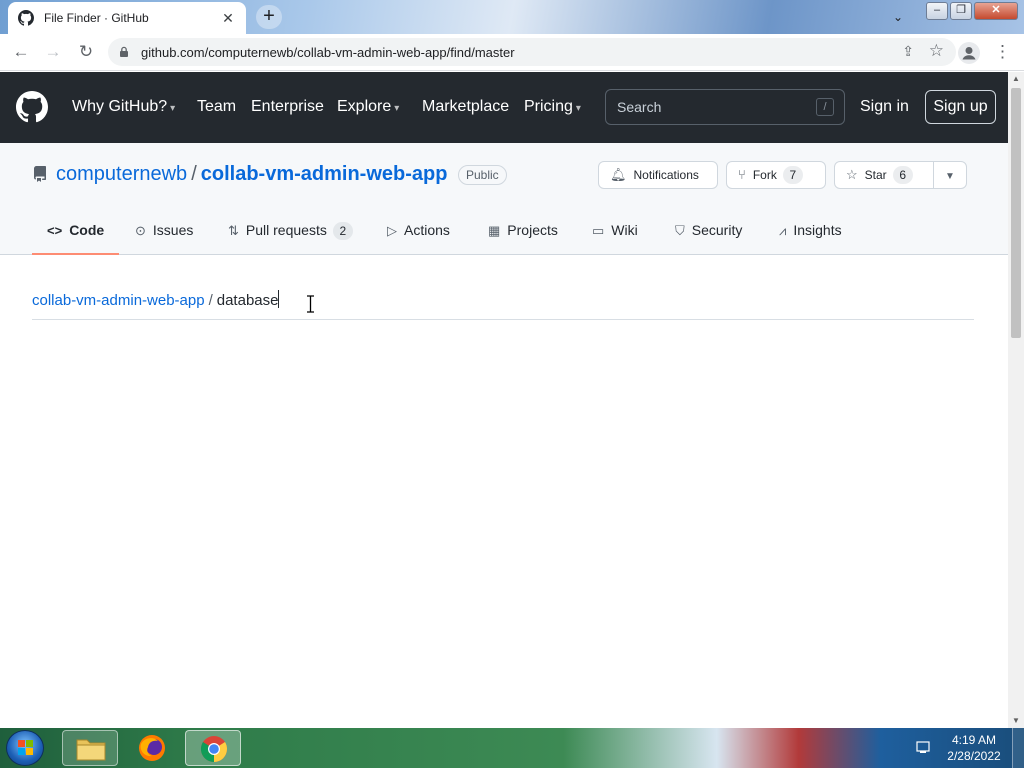 The height and width of the screenshot is (768, 1024). I want to click on nav-why-github: Why GitHub? ▾, so click(123, 107).